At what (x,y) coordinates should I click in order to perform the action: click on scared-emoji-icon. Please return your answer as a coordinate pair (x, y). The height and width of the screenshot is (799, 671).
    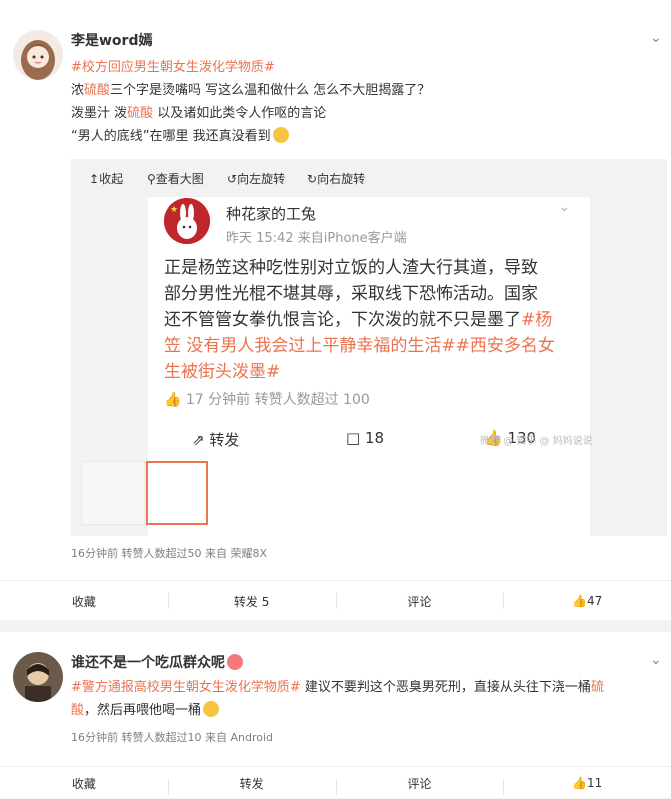
    Looking at the image, I should click on (211, 709).